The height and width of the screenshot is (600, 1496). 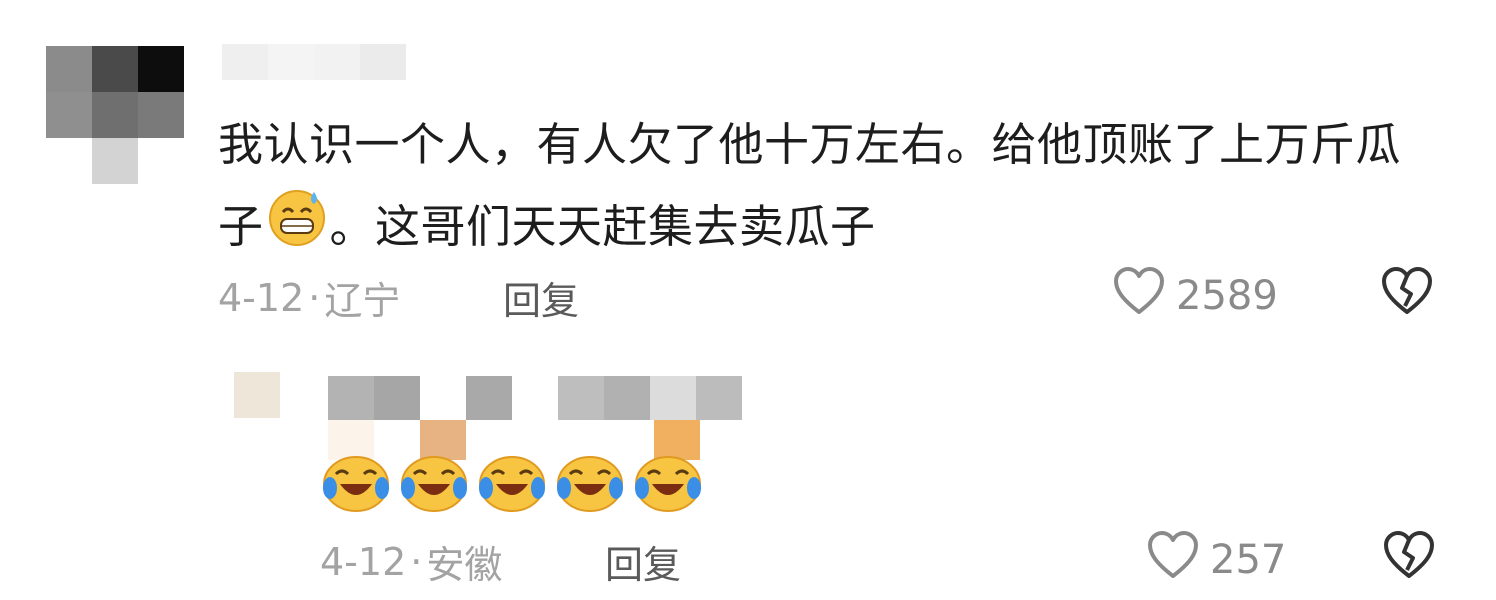 What do you see at coordinates (362, 301) in the screenshot?
I see `location: 辽宁` at bounding box center [362, 301].